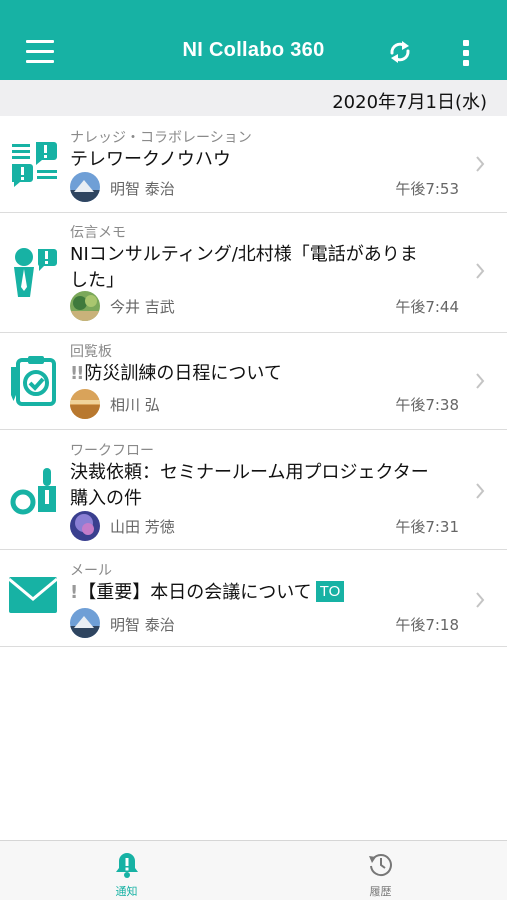 This screenshot has width=507, height=900. What do you see at coordinates (142, 527) in the screenshot?
I see `item-sender: 山田 芳徳` at bounding box center [142, 527].